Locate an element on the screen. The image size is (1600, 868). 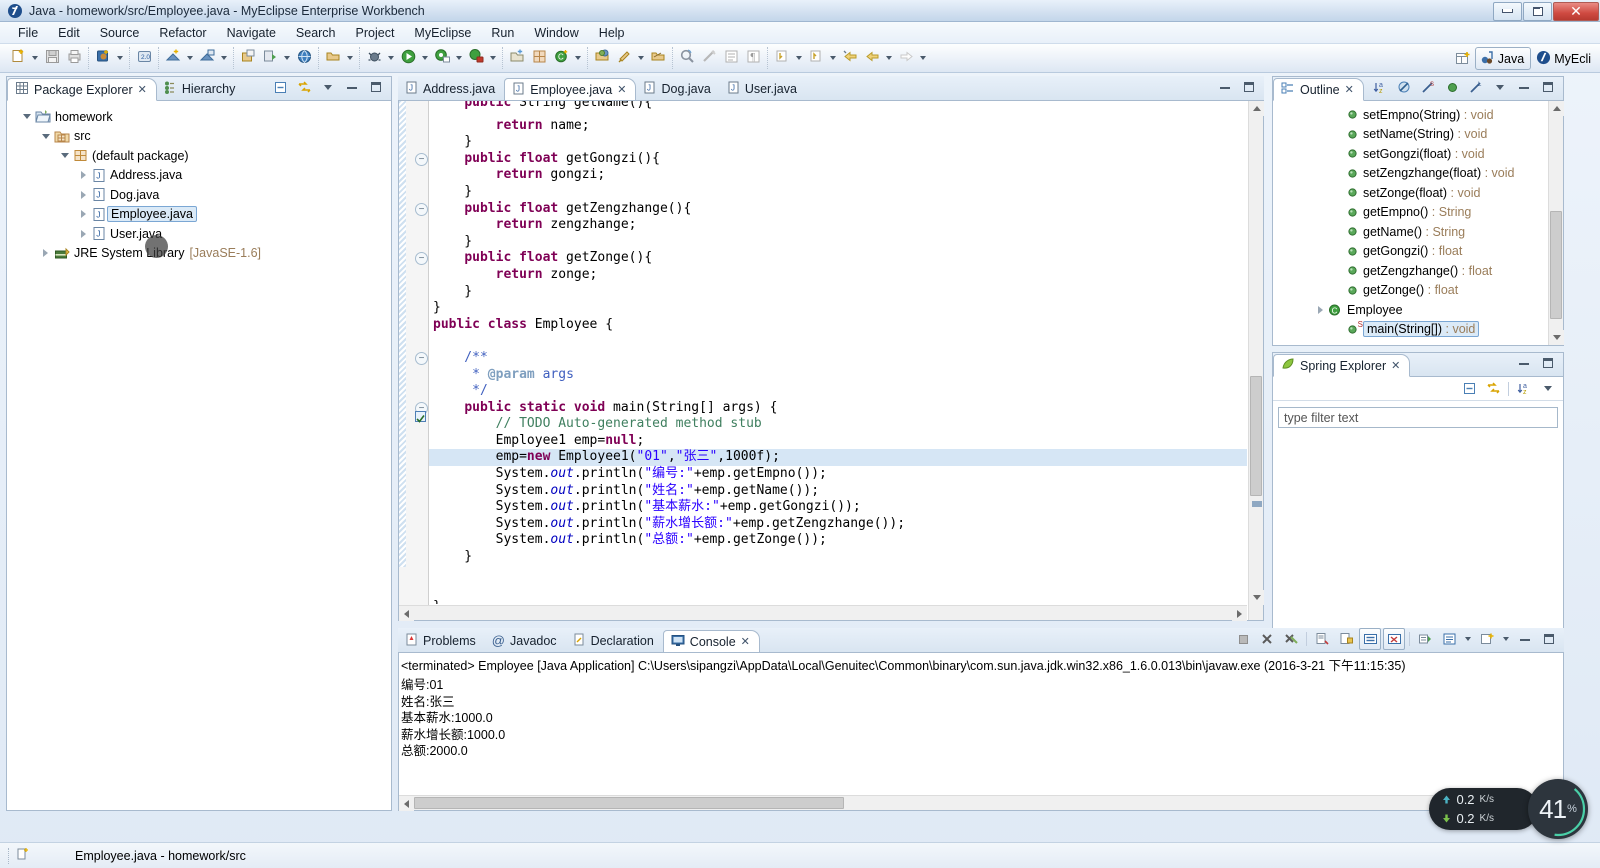
editor-scroll-thumb is located at coordinates (1256, 436).